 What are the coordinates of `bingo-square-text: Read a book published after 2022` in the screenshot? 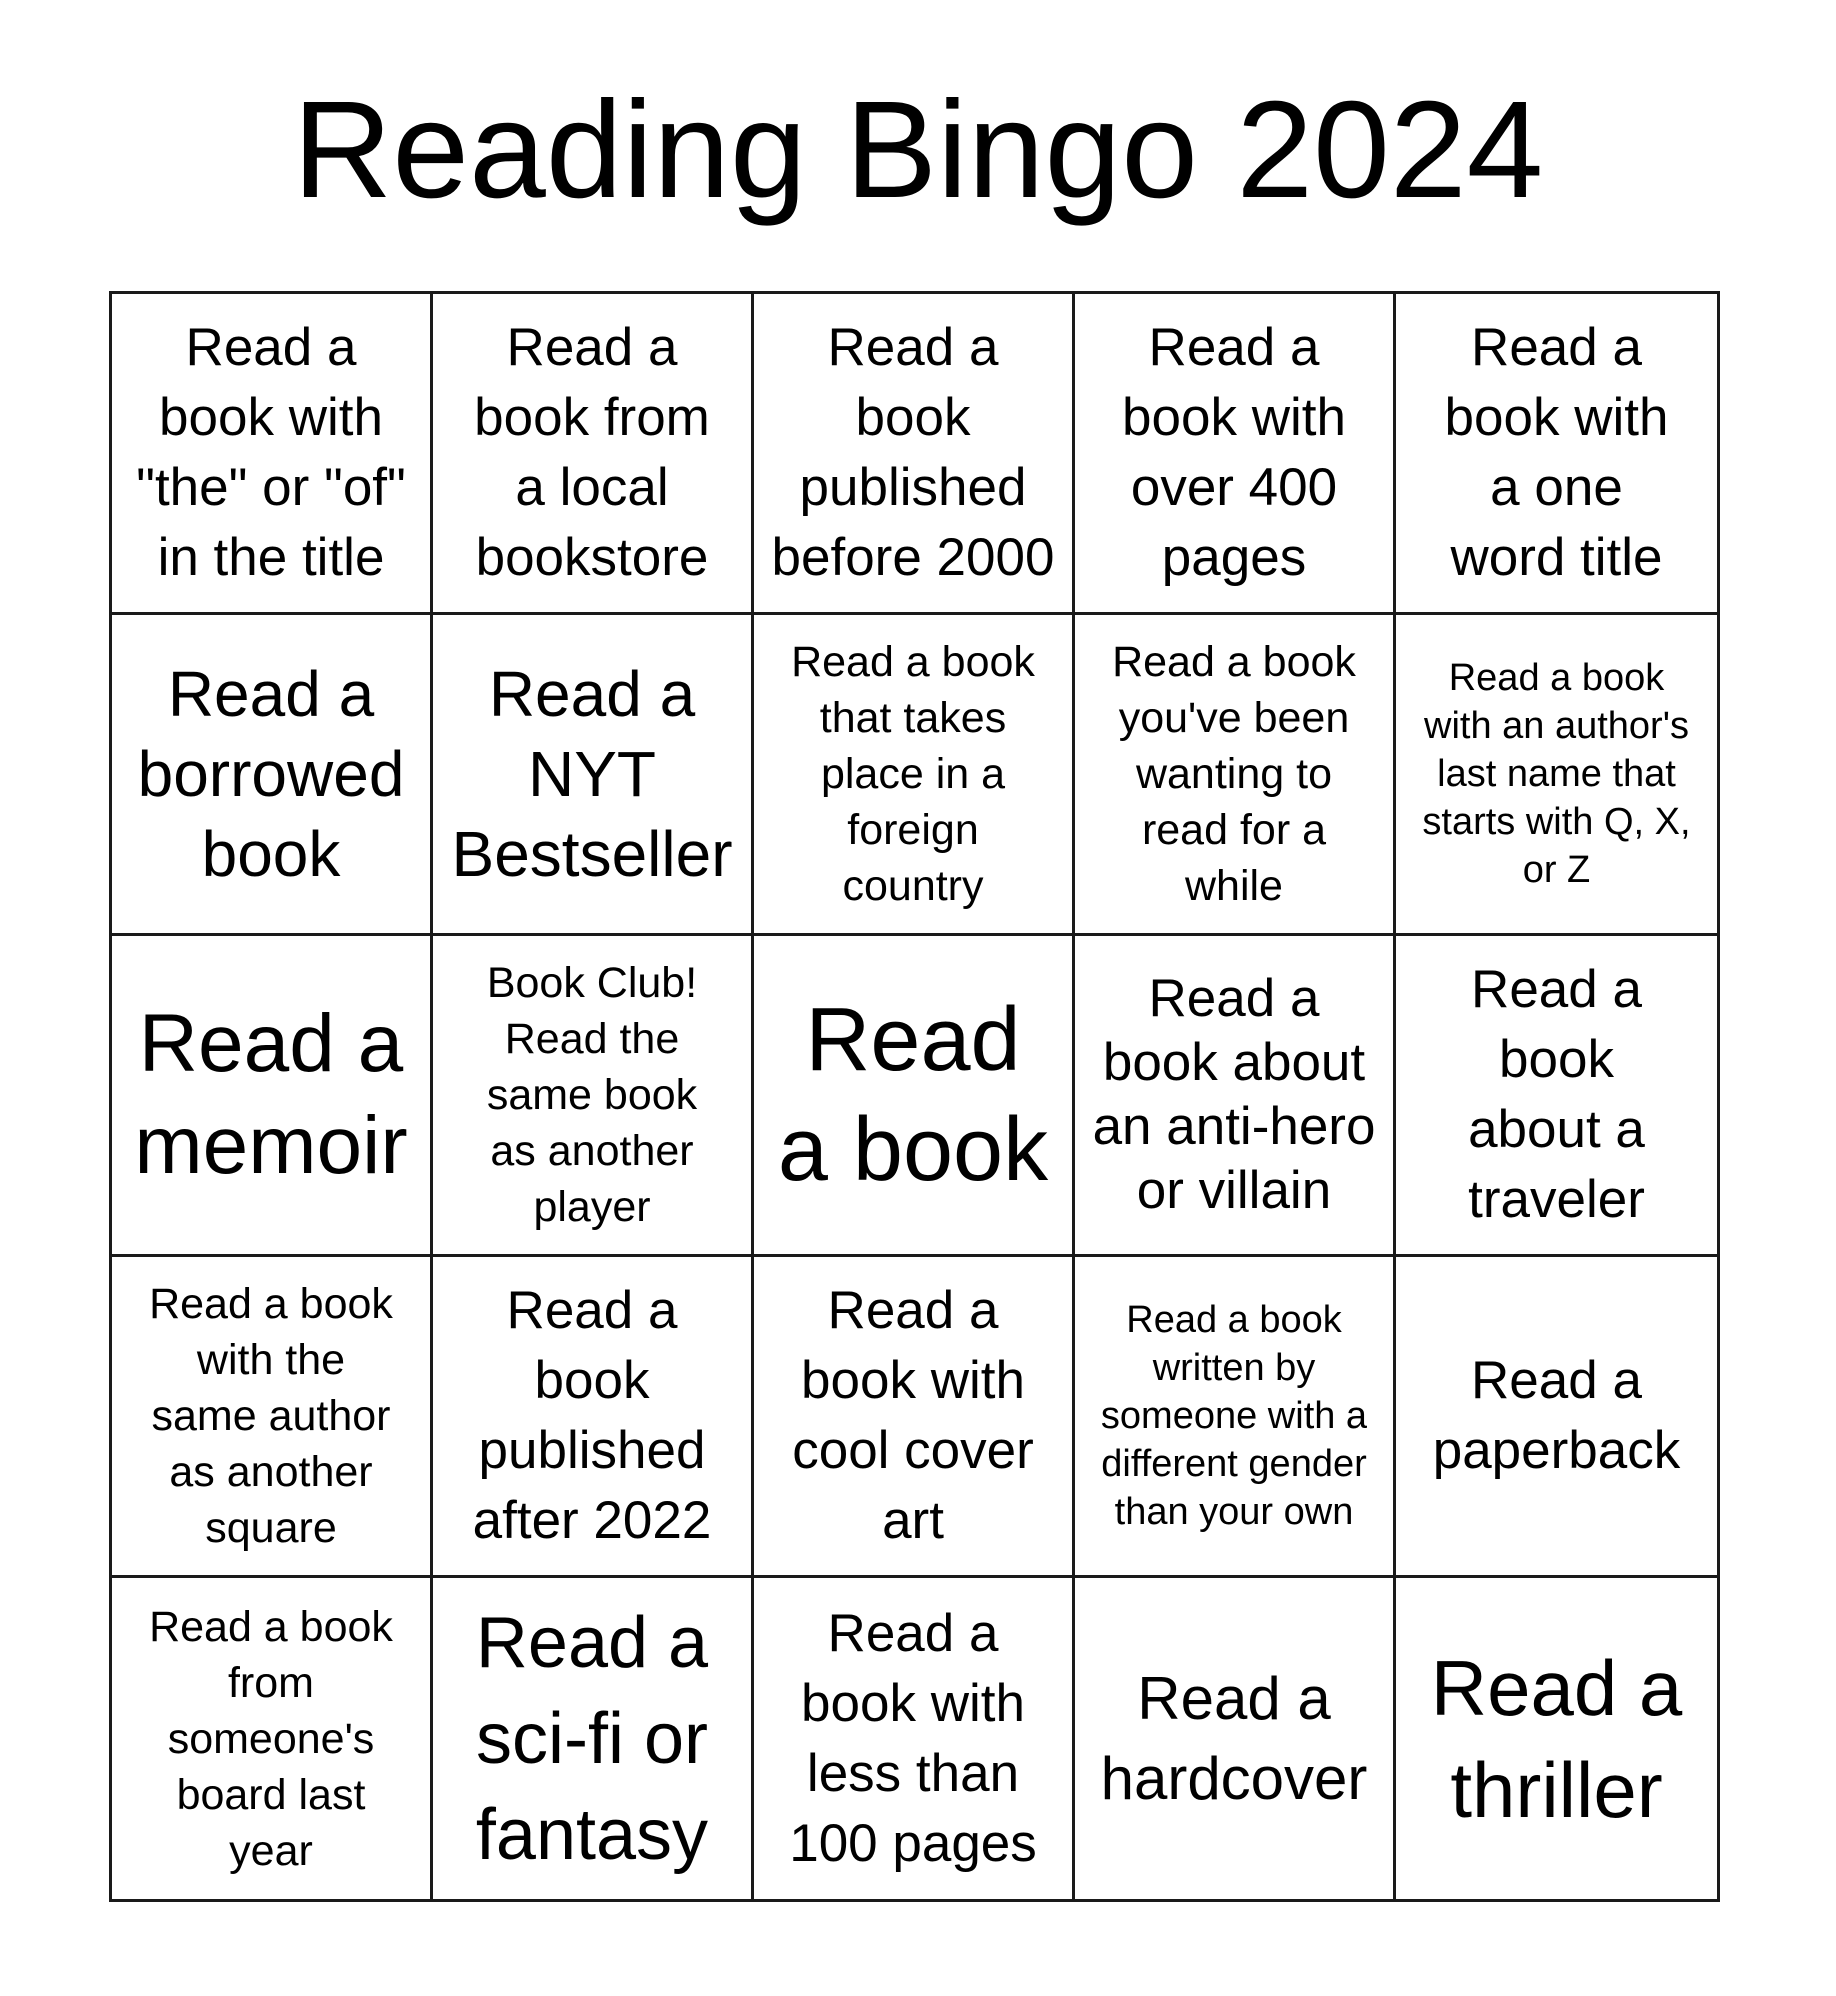 It's located at (592, 1415).